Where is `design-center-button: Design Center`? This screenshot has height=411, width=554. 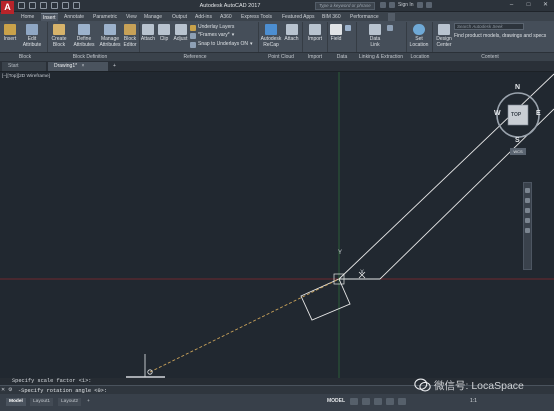 design-center-button: Design Center is located at coordinates (444, 36).